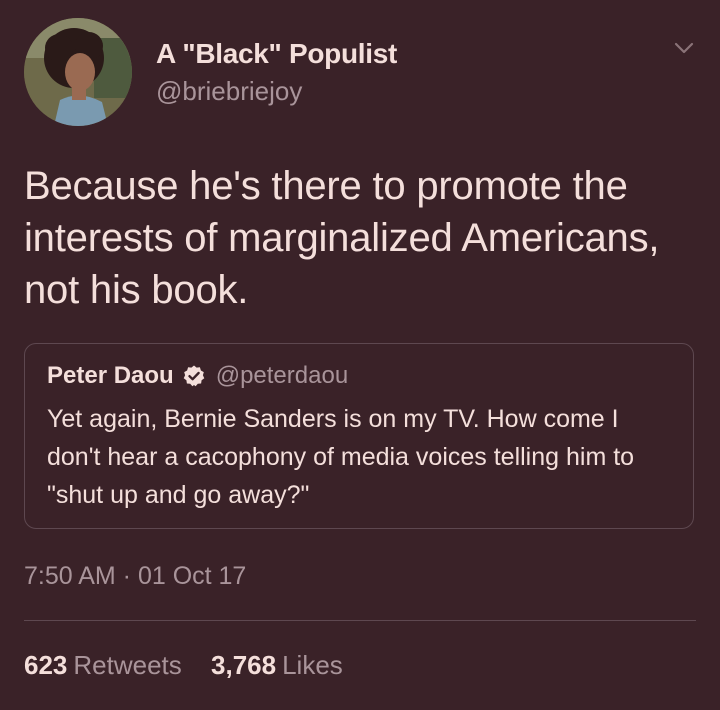 Image resolution: width=720 pixels, height=710 pixels. Describe the element at coordinates (276, 54) in the screenshot. I see `author-display-name: A "Black" Populist` at that location.